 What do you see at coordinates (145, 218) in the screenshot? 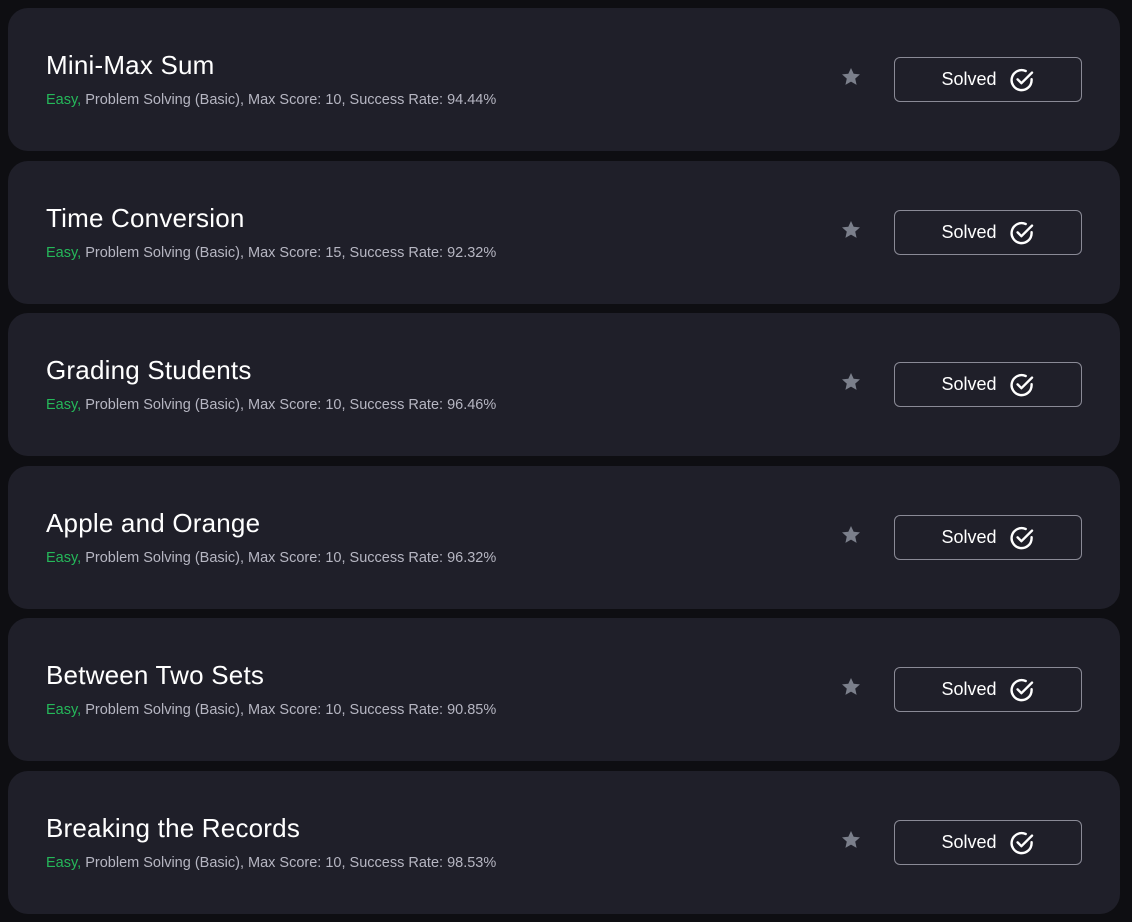
I see `challenge-title: Time Conversion` at bounding box center [145, 218].